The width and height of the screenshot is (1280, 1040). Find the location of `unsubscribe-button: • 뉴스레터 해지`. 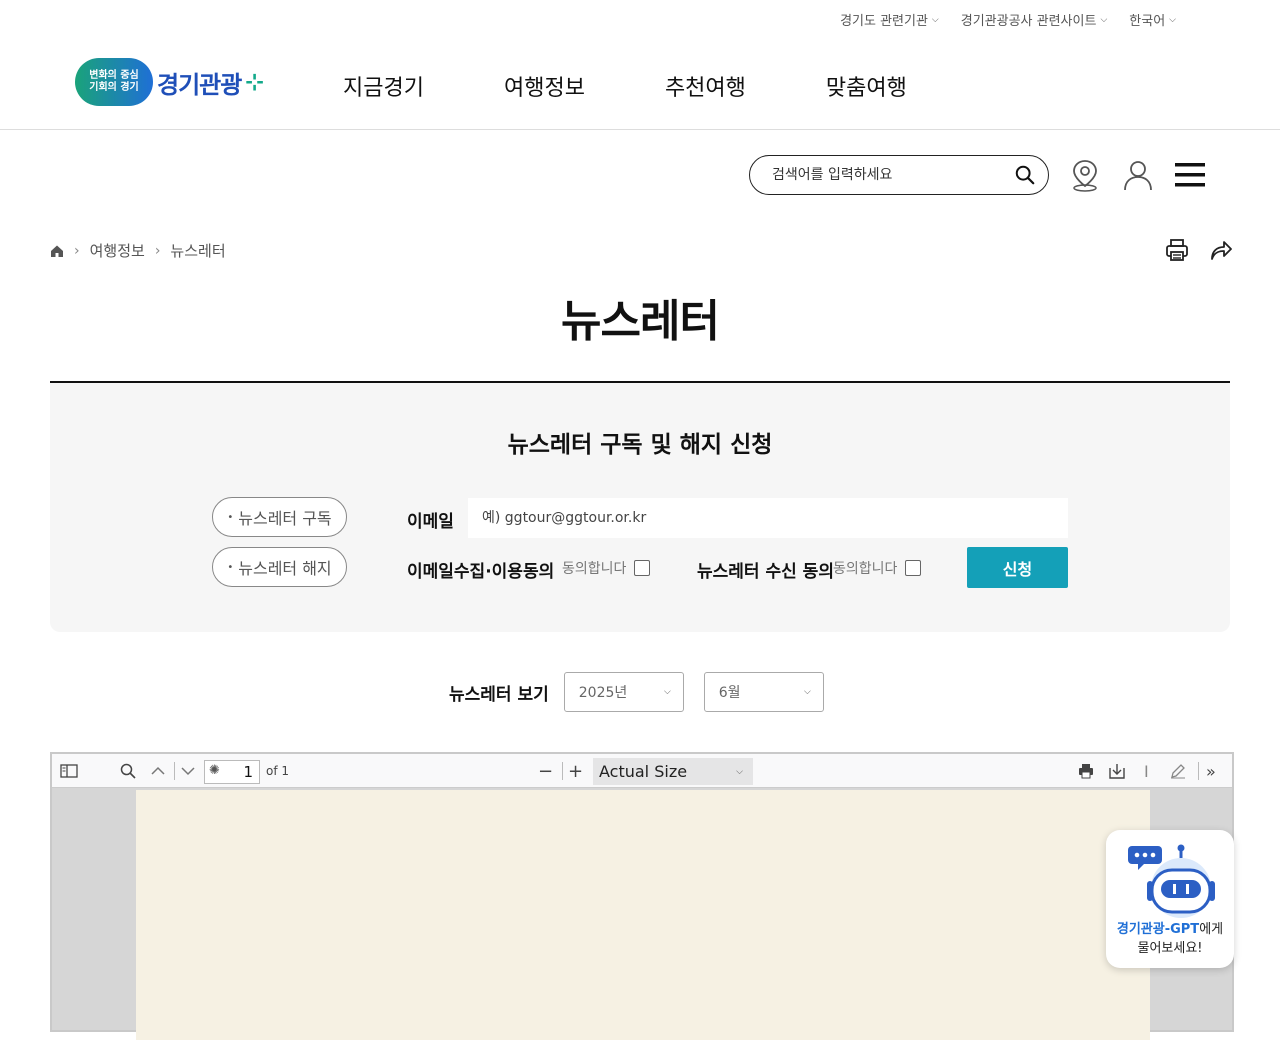

unsubscribe-button: • 뉴스레터 해지 is located at coordinates (279, 567).